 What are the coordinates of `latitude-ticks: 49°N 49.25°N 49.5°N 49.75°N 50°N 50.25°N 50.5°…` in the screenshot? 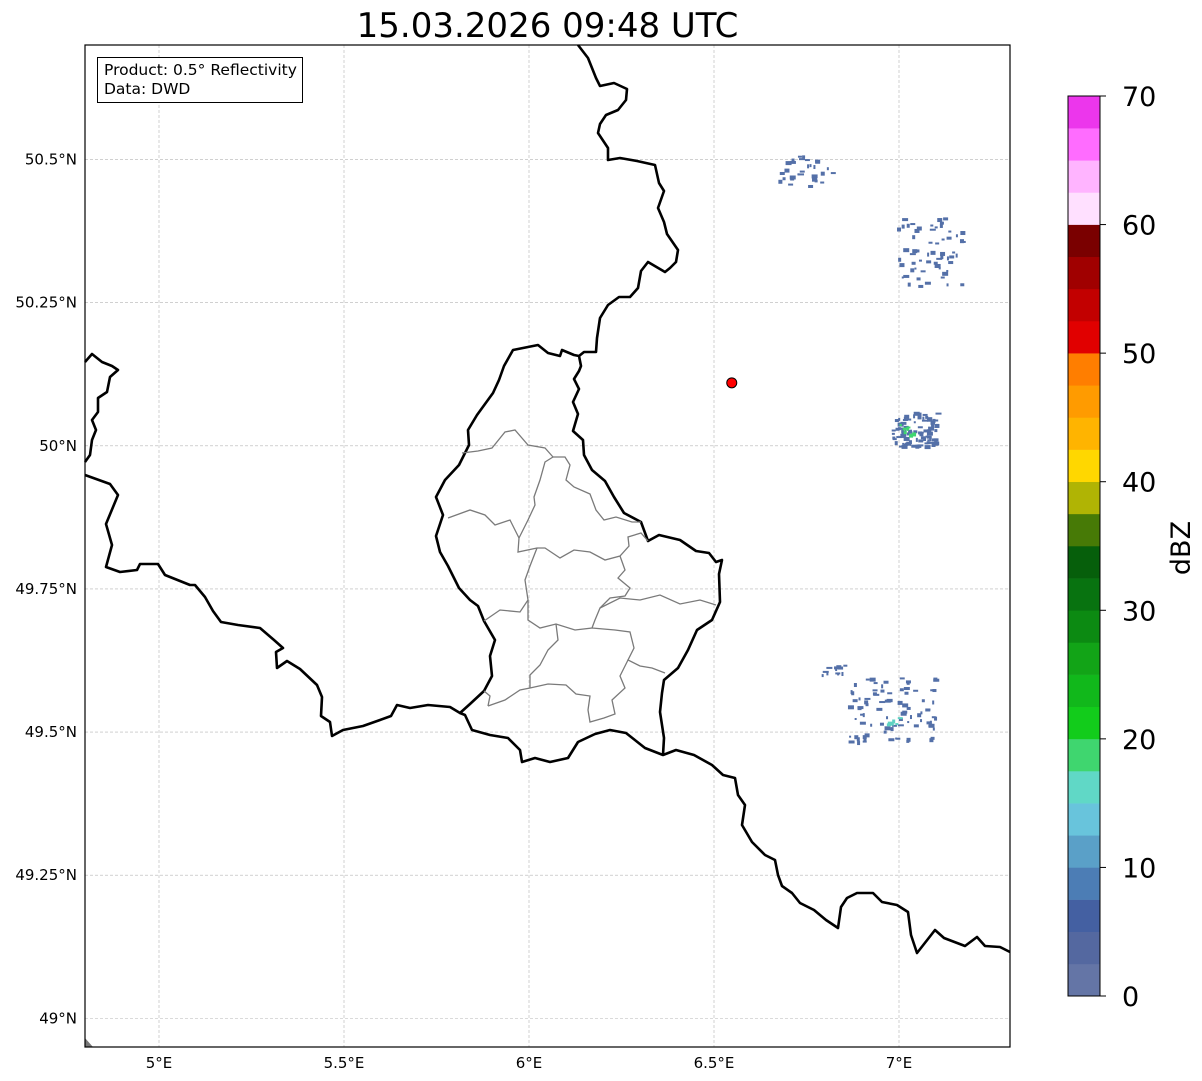 It's located at (46, 589).